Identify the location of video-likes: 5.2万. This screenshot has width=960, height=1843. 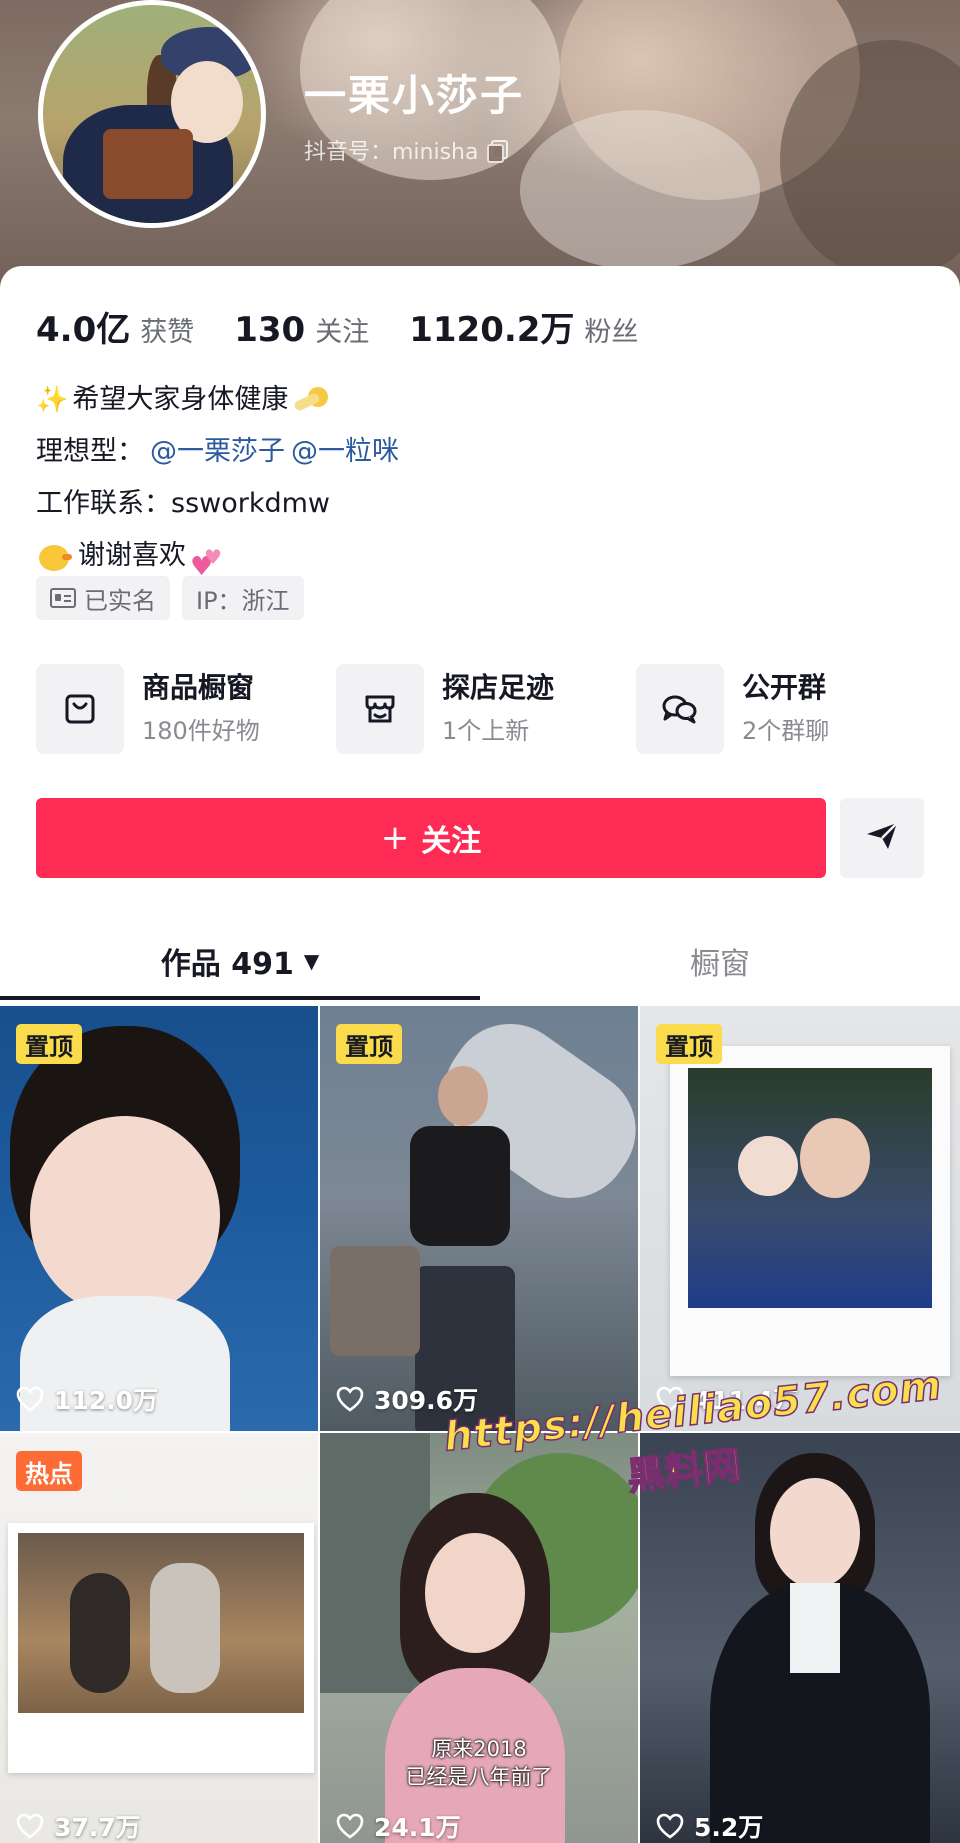
(709, 1825).